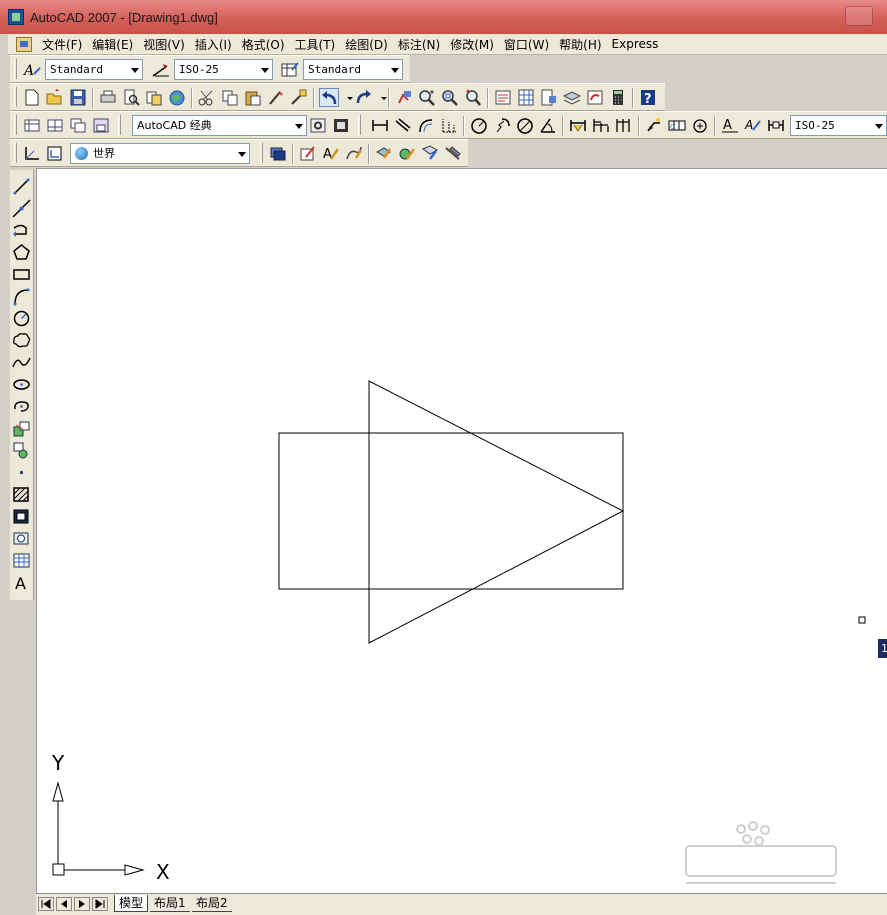  Describe the element at coordinates (308, 153) in the screenshot. I see `text-field-icon` at that location.